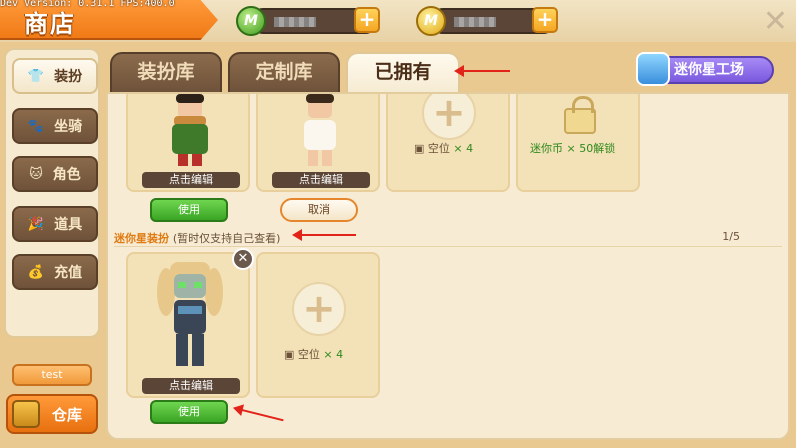 The height and width of the screenshot is (448, 796). I want to click on page-title: 商店, so click(50, 24).